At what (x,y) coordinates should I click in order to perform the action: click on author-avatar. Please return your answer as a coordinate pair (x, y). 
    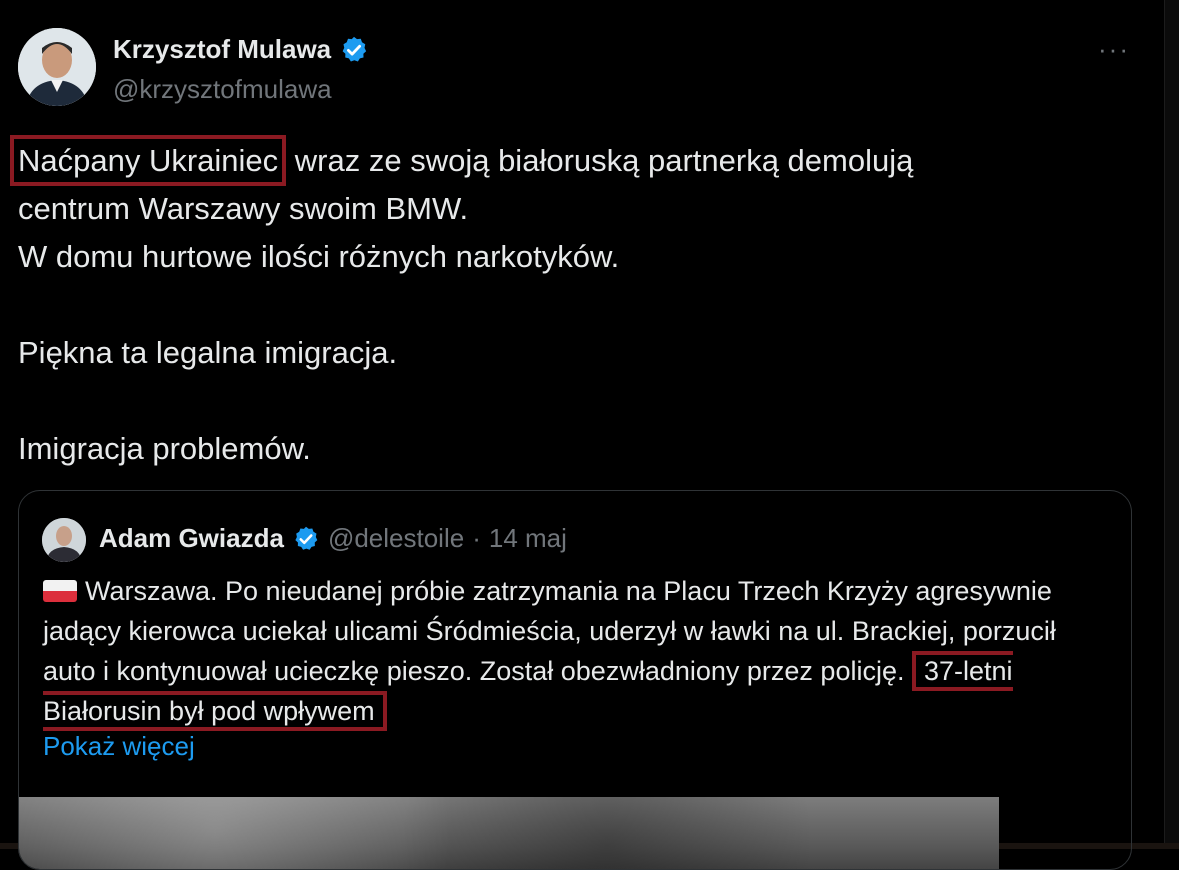
    Looking at the image, I should click on (57, 67).